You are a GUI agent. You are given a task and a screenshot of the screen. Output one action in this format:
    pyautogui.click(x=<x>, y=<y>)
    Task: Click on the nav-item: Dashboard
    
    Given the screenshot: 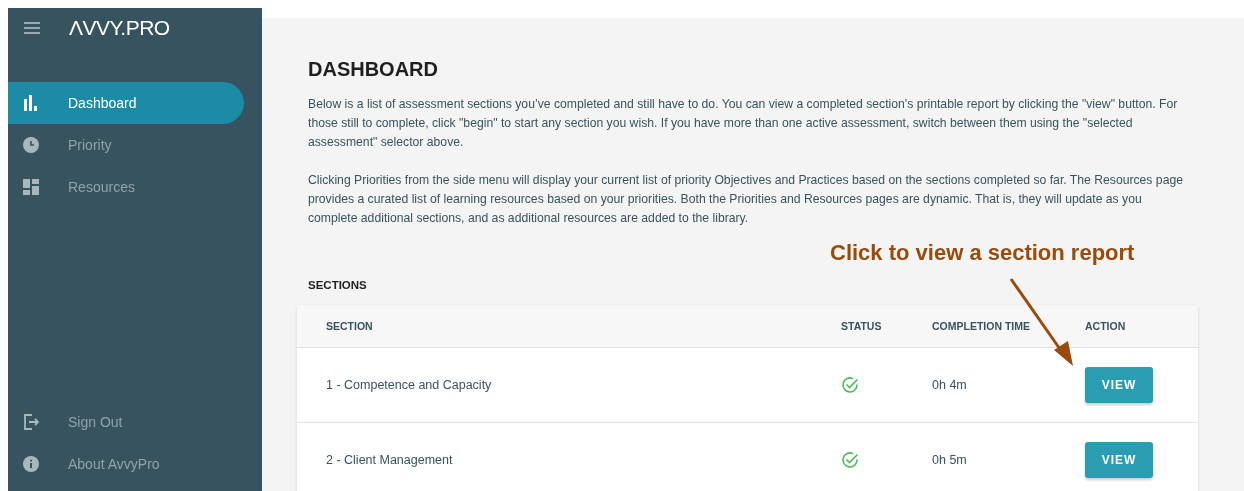 What is the action you would take?
    pyautogui.click(x=126, y=103)
    